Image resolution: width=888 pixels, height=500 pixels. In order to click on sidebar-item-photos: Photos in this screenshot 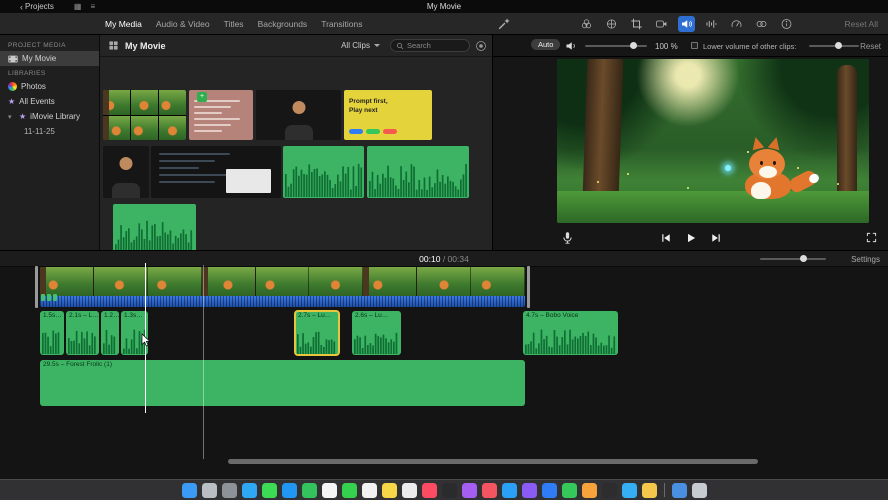, I will do `click(49, 86)`.